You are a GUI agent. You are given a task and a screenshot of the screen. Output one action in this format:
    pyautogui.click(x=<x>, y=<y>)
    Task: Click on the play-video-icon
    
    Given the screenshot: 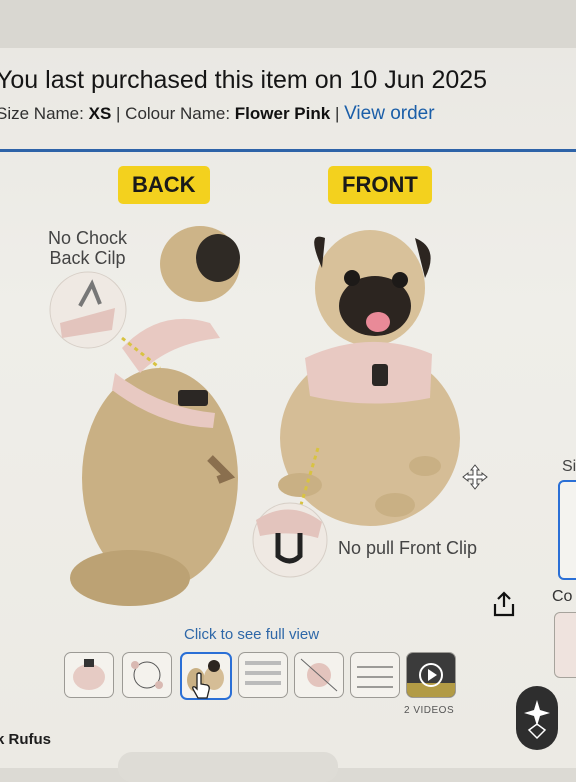 What is the action you would take?
    pyautogui.click(x=431, y=680)
    